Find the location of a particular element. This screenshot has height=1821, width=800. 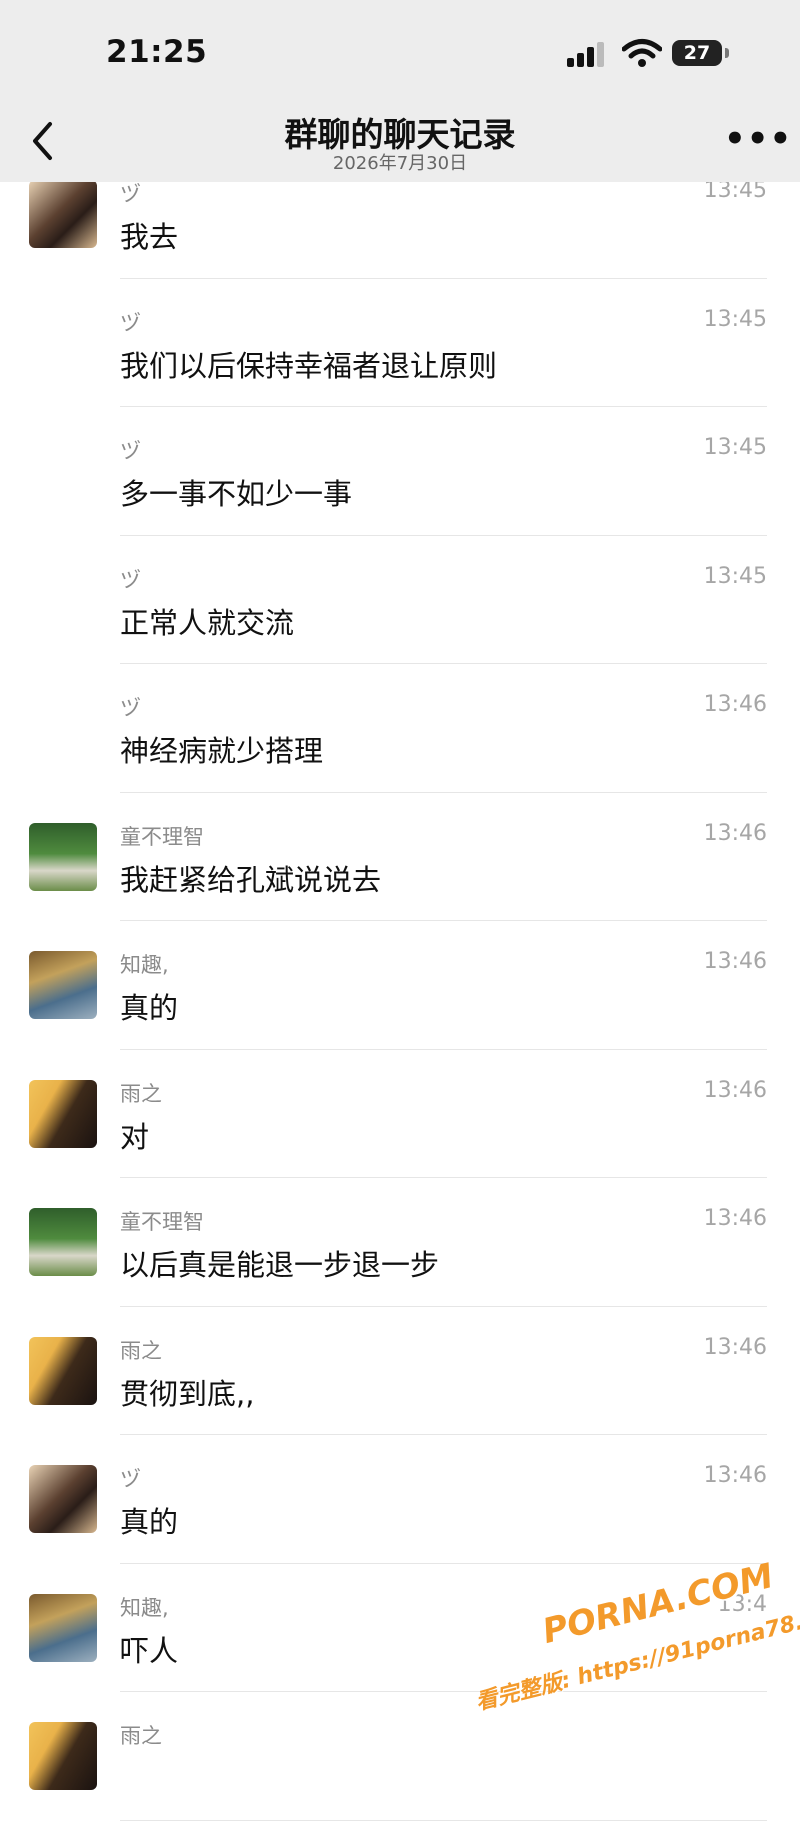

battery-tip is located at coordinates (727, 53).